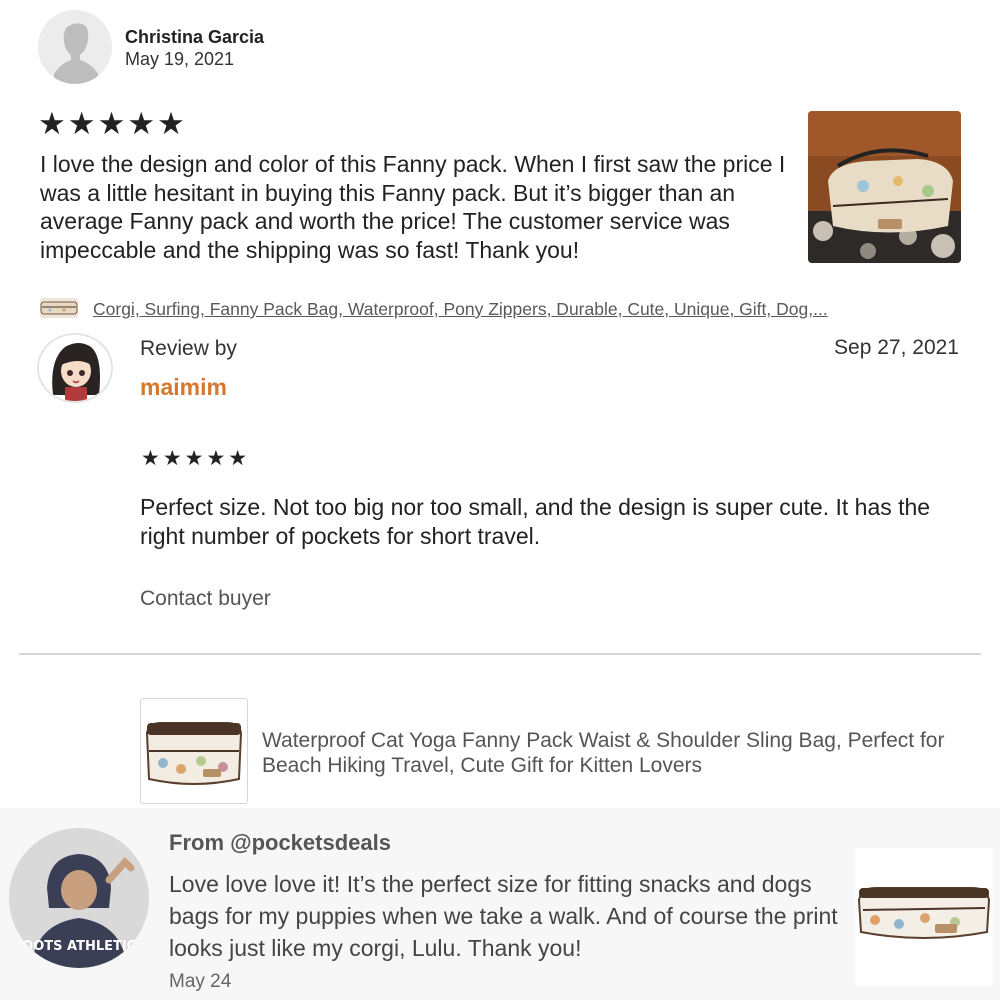 This screenshot has width=1000, height=1000. Describe the element at coordinates (194, 37) in the screenshot. I see `reviewer-name: Christina Garcia` at that location.